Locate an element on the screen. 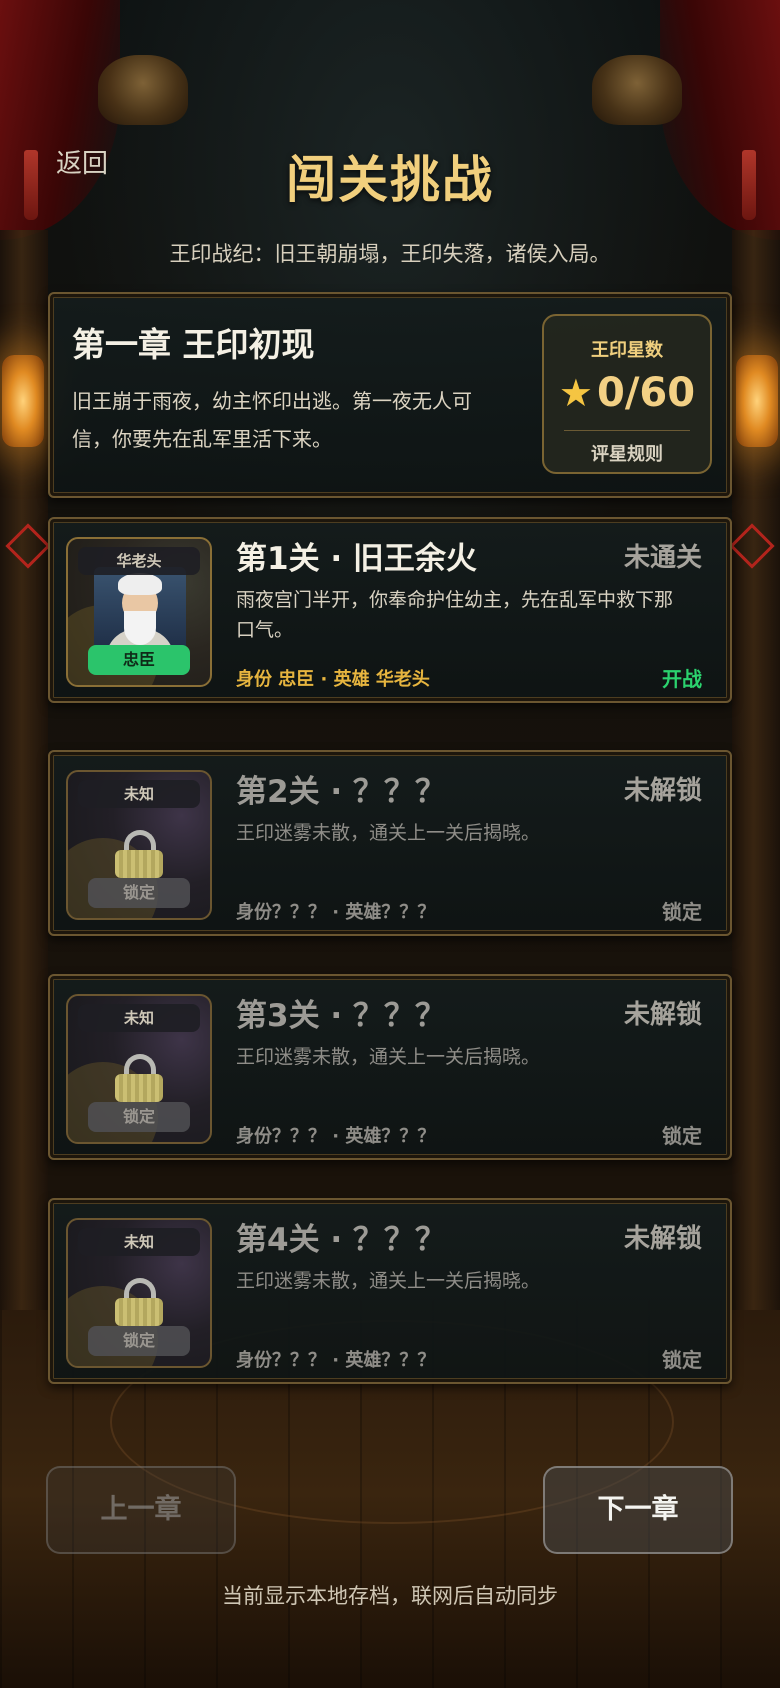  level-description: 雨夜宫门半开，你奉命护住幼主，先在乱军中救下那口气。 is located at coordinates (455, 615).